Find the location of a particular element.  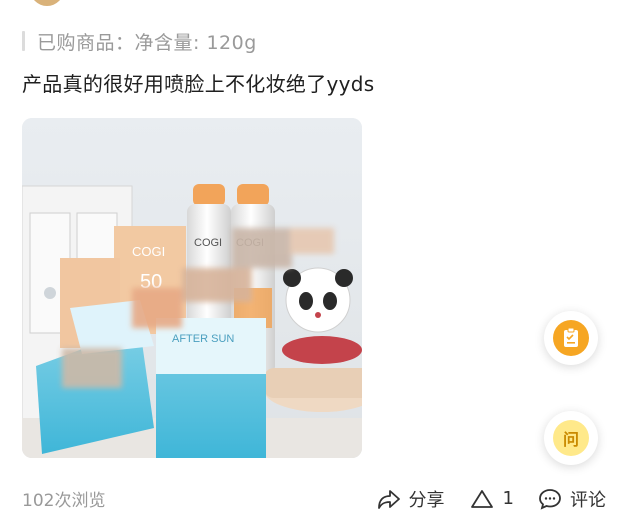

shopping-list-button is located at coordinates (571, 338).